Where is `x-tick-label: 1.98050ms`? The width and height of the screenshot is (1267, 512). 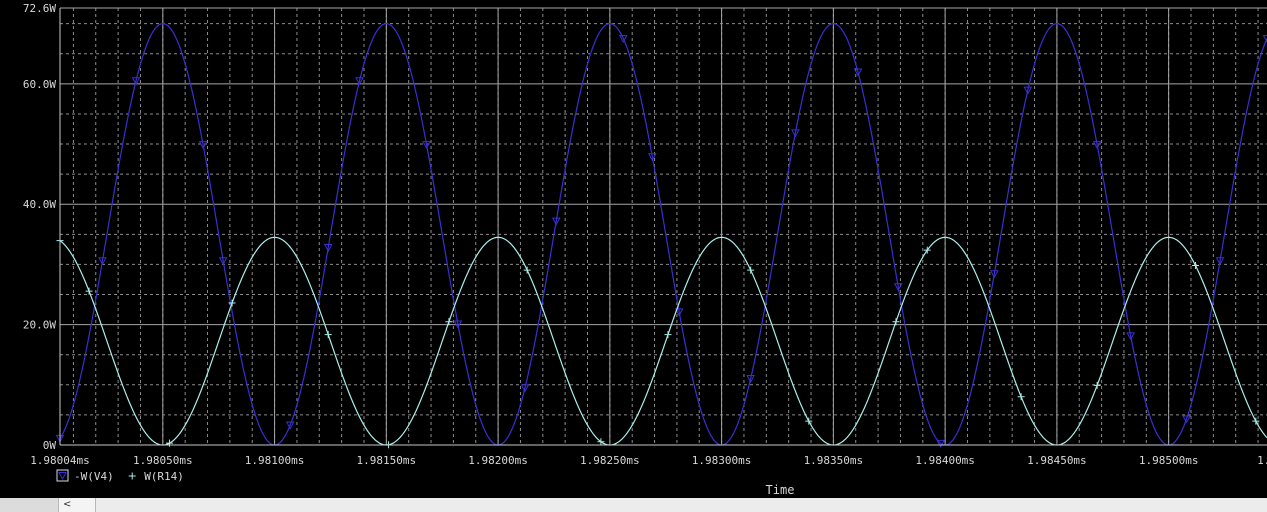
x-tick-label: 1.98050ms is located at coordinates (163, 460).